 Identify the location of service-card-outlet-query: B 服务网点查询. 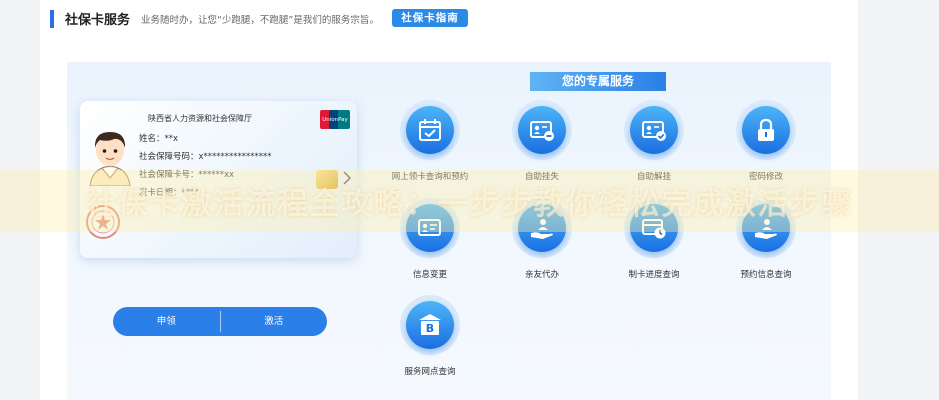
(430, 336).